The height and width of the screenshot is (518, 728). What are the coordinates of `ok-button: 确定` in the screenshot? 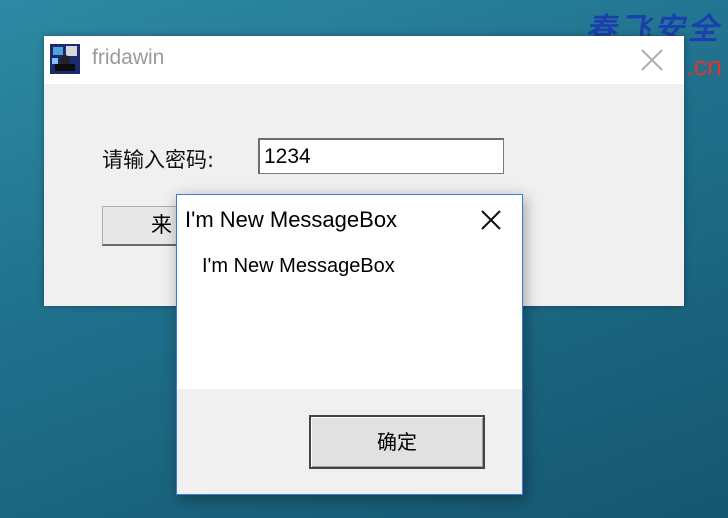 It's located at (397, 442).